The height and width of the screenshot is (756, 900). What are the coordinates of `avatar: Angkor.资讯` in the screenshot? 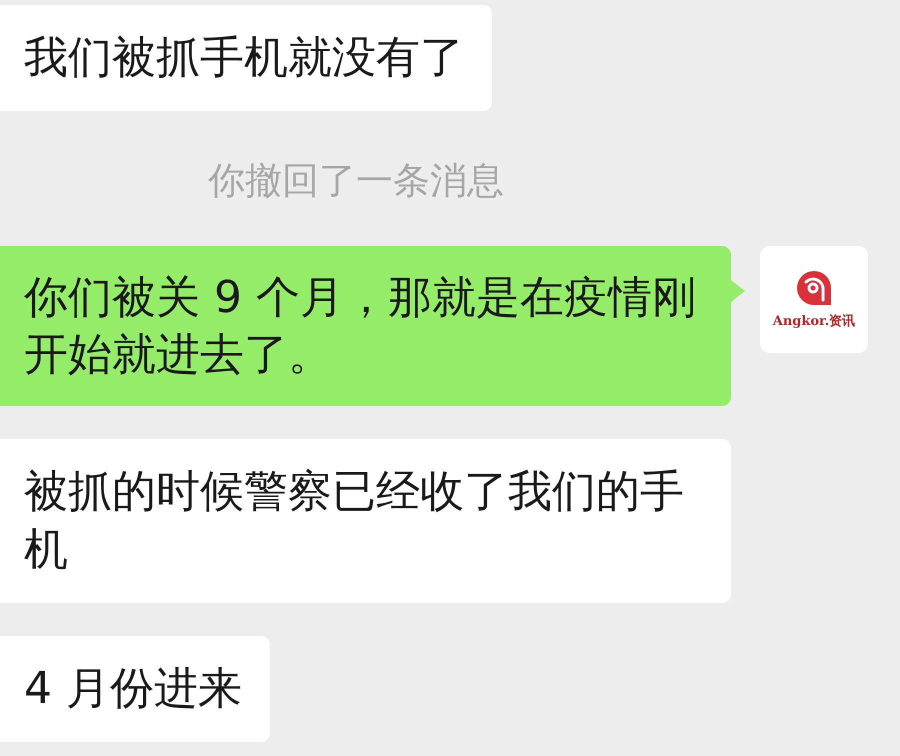 It's located at (814, 299).